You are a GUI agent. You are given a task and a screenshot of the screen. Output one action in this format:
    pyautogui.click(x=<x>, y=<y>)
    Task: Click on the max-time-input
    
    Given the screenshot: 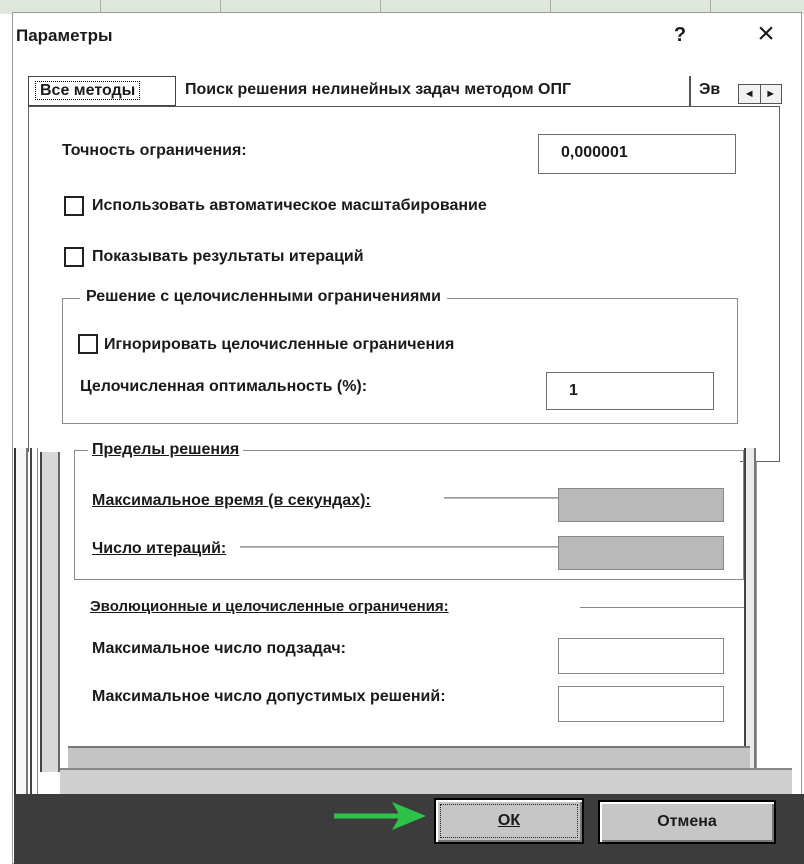 What is the action you would take?
    pyautogui.click(x=641, y=505)
    